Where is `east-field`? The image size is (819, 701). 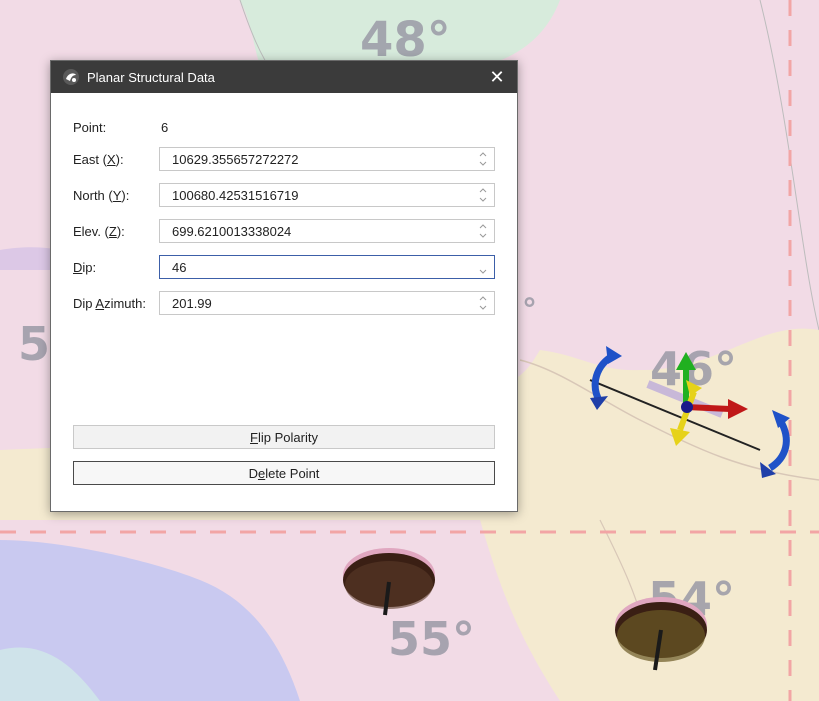 east-field is located at coordinates (327, 159).